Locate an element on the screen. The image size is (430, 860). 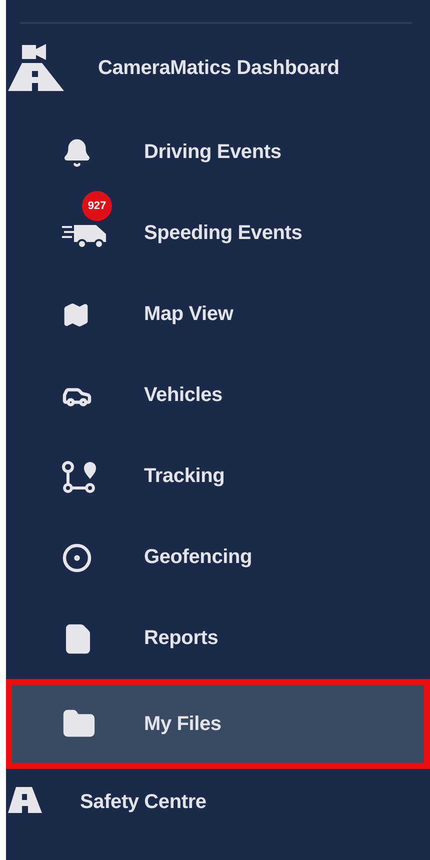
nav-item: My Files is located at coordinates (218, 724).